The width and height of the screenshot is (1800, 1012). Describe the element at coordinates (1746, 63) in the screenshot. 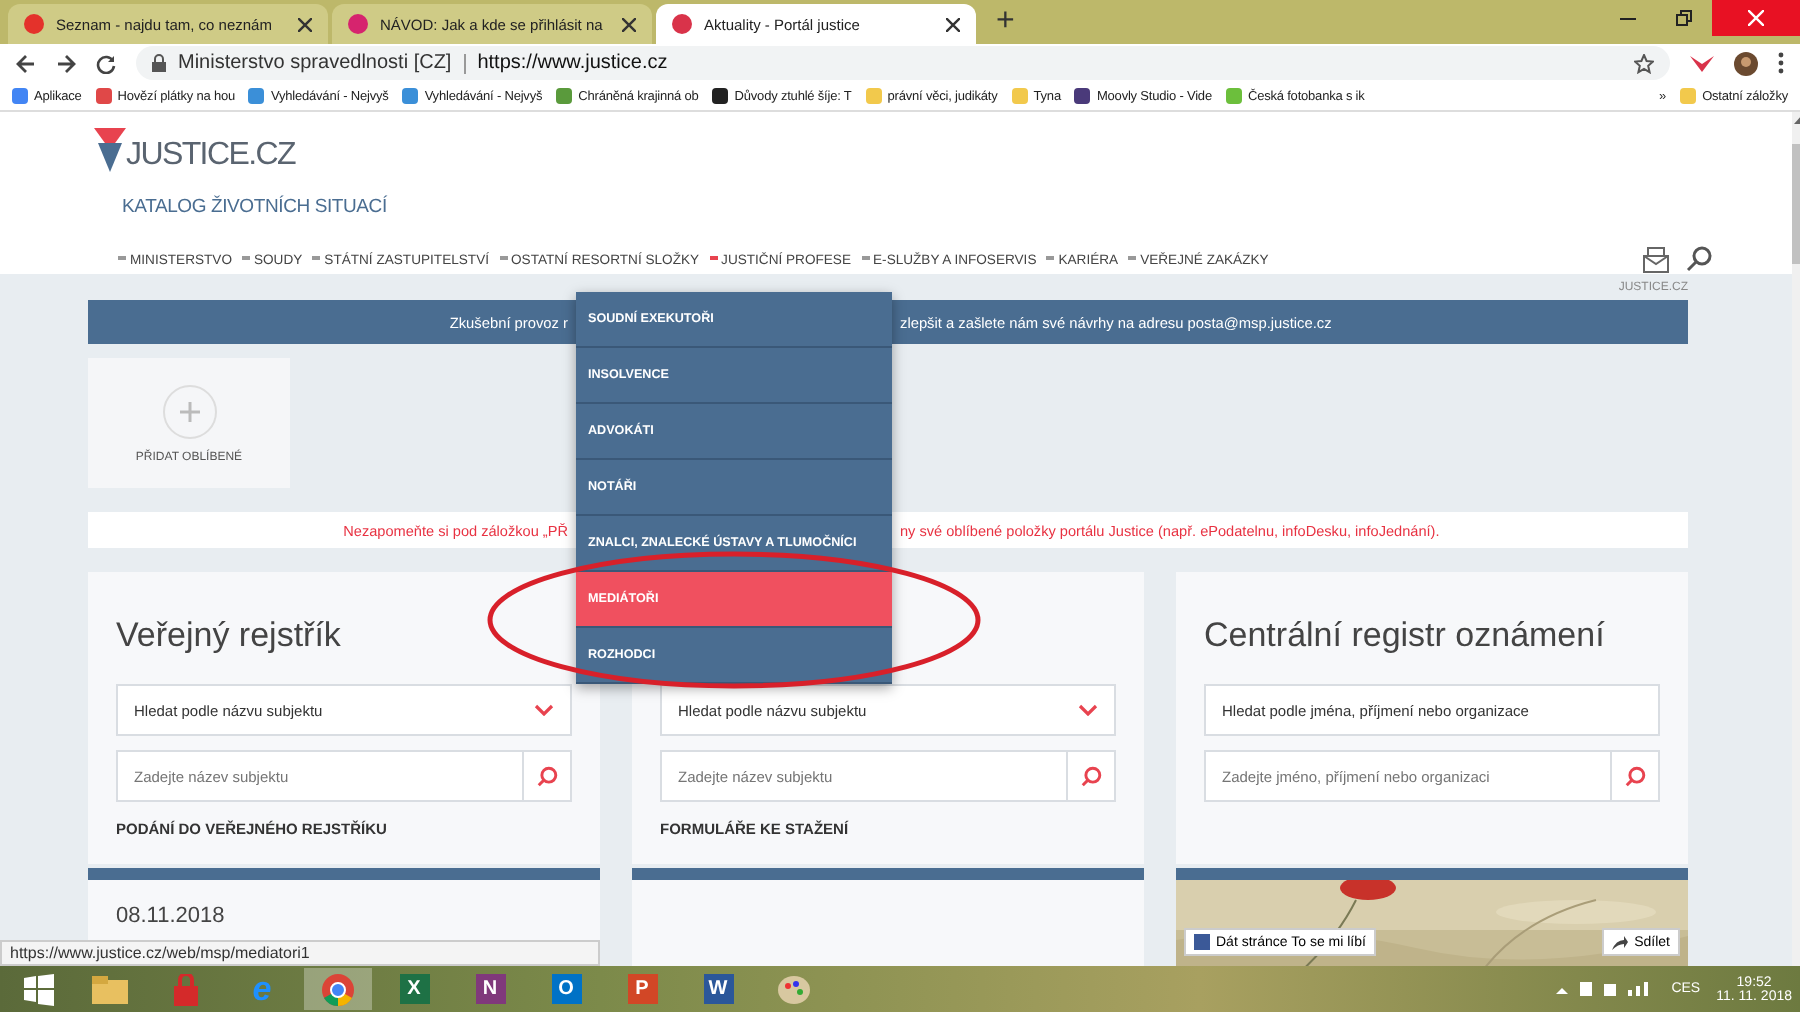

I see `avatar-icon` at that location.